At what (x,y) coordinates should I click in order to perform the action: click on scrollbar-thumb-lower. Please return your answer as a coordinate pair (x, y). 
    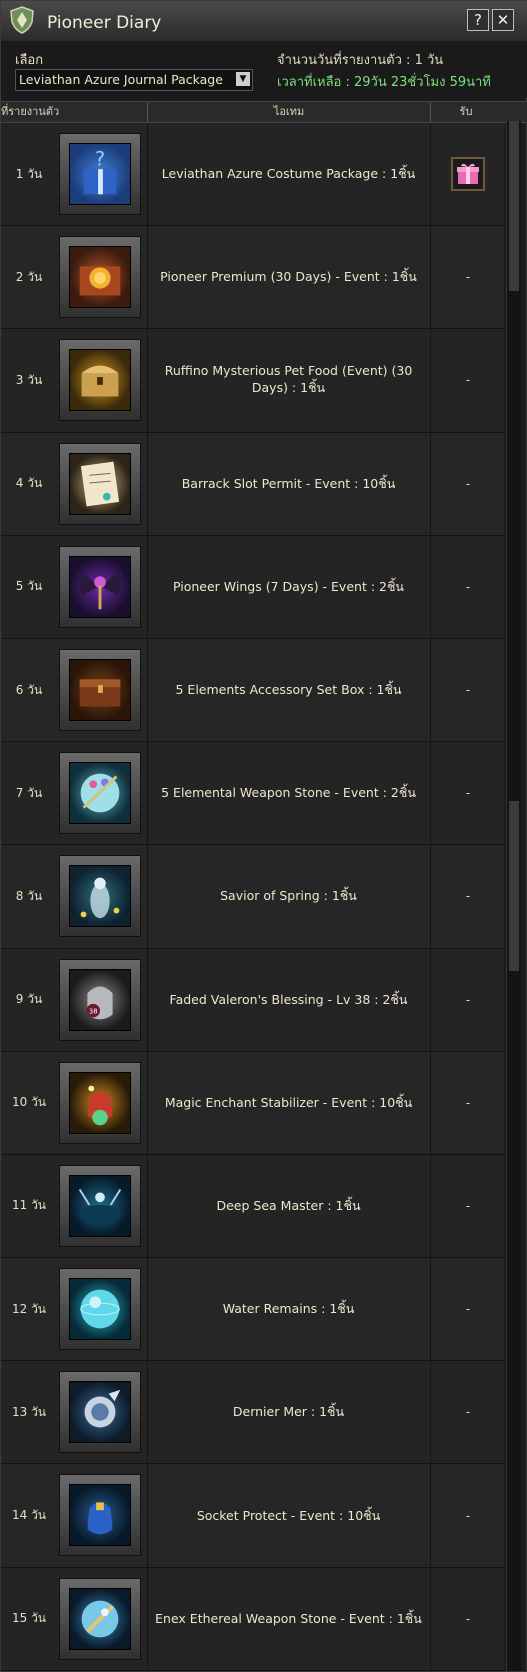
    Looking at the image, I should click on (514, 886).